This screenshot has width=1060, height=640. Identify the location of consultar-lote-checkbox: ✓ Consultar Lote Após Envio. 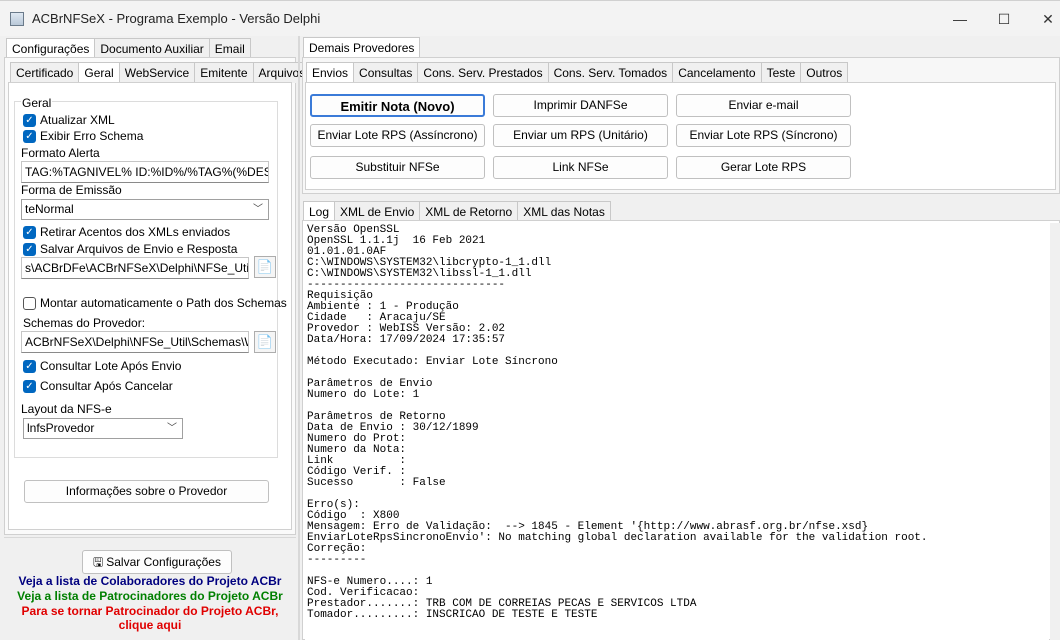
(102, 366).